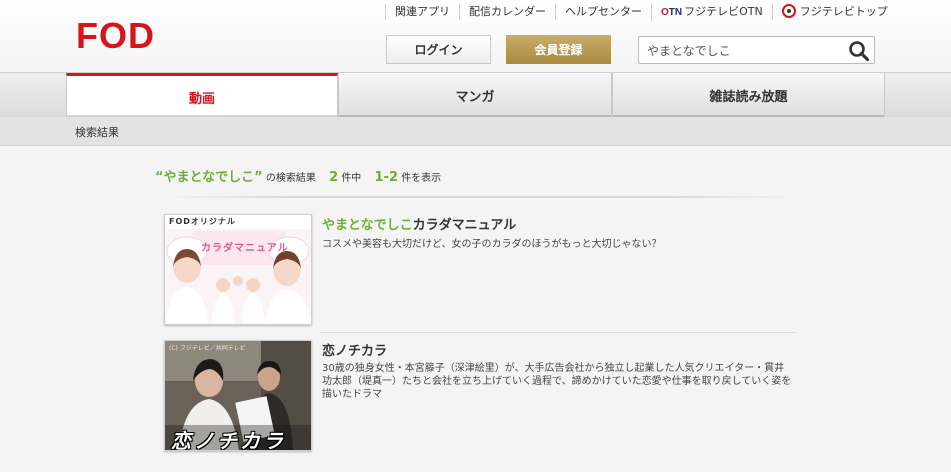 The height and width of the screenshot is (472, 951). Describe the element at coordinates (507, 12) in the screenshot. I see `top-link-calendar: 配信カレンダー` at that location.